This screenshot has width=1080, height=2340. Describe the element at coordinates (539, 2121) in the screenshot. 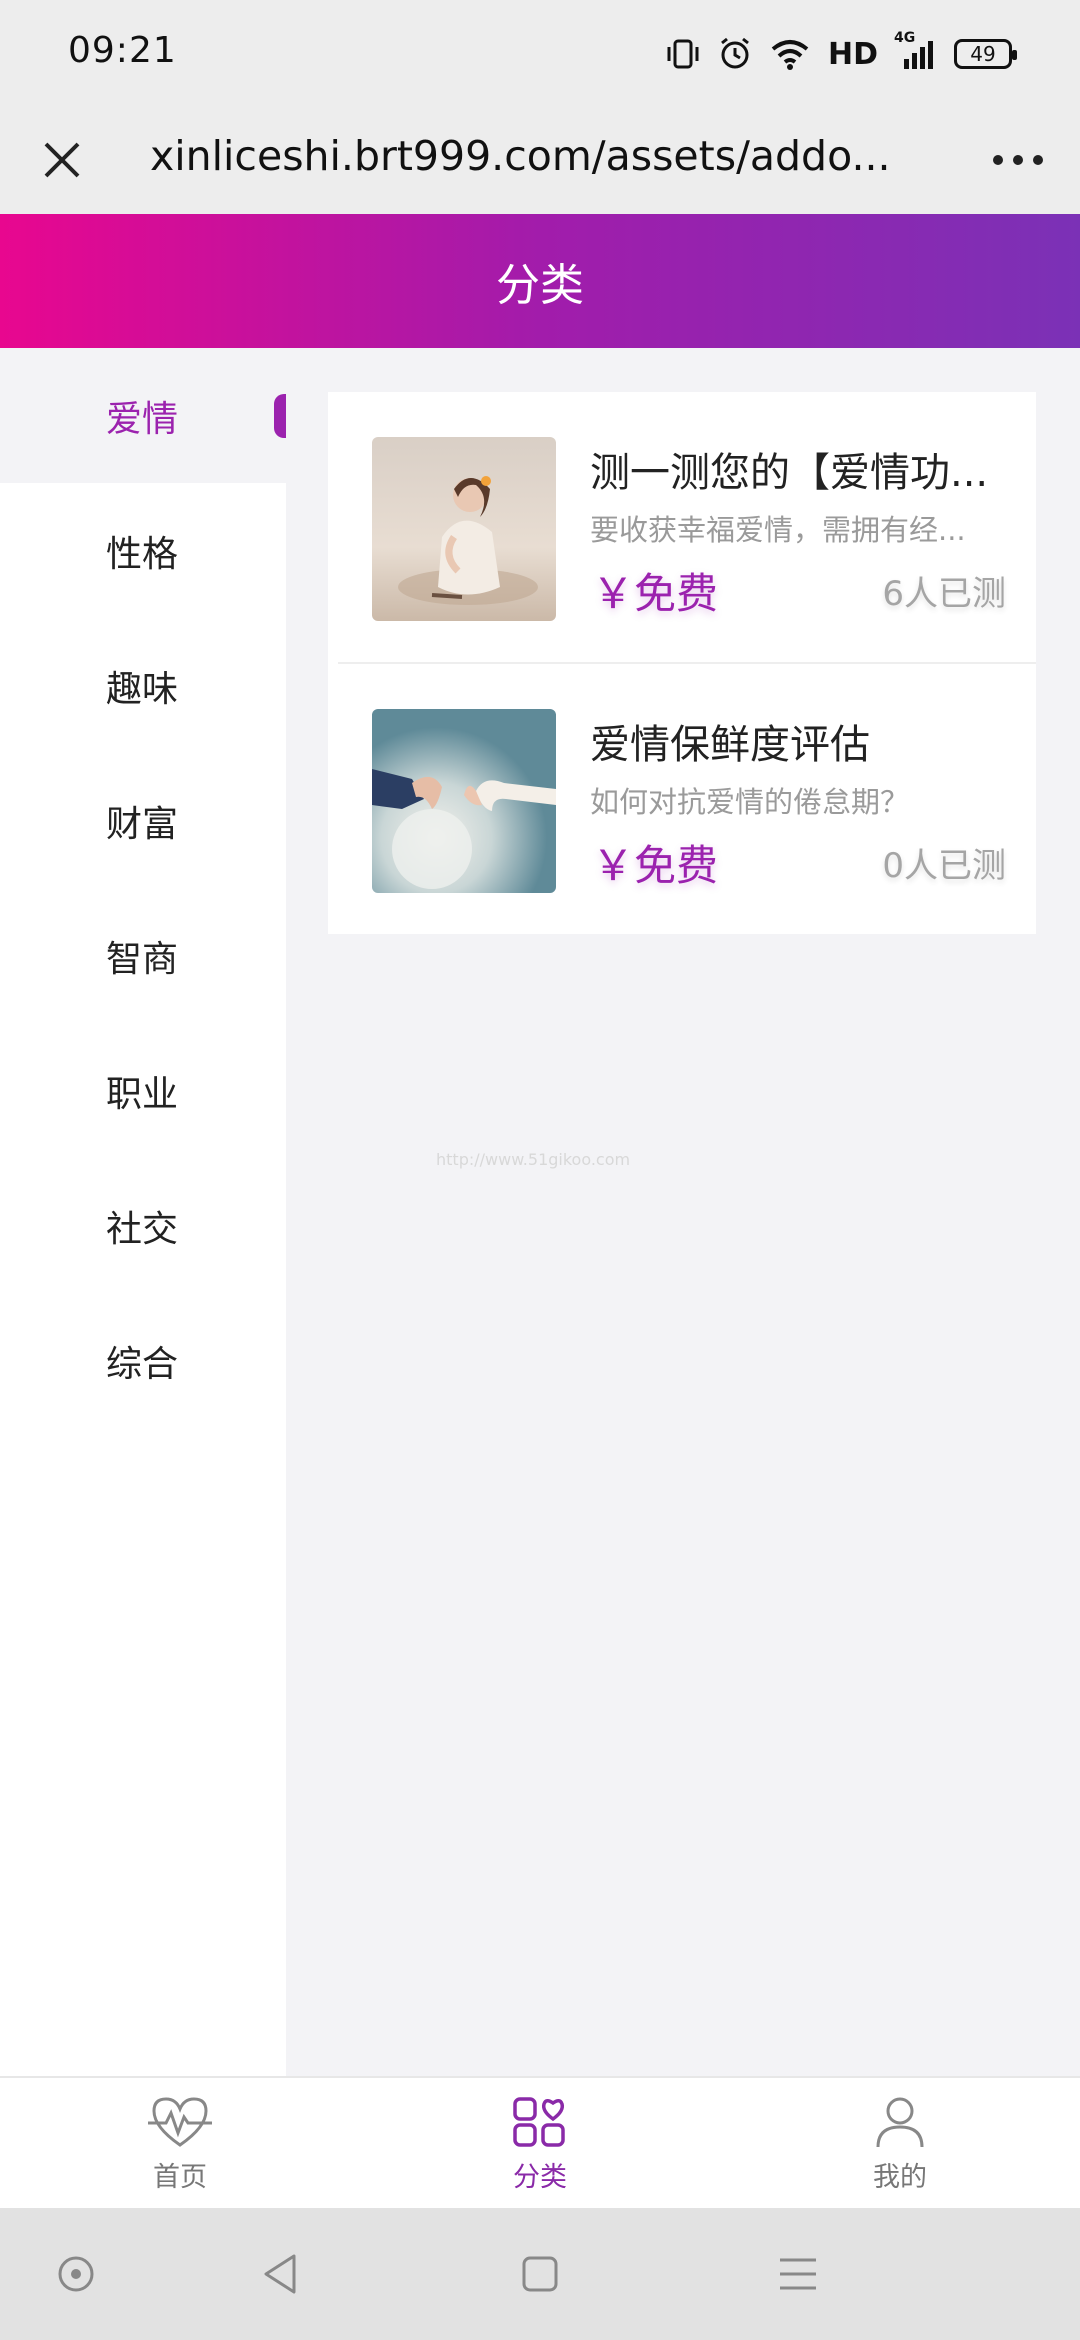

I see `category-icon` at that location.